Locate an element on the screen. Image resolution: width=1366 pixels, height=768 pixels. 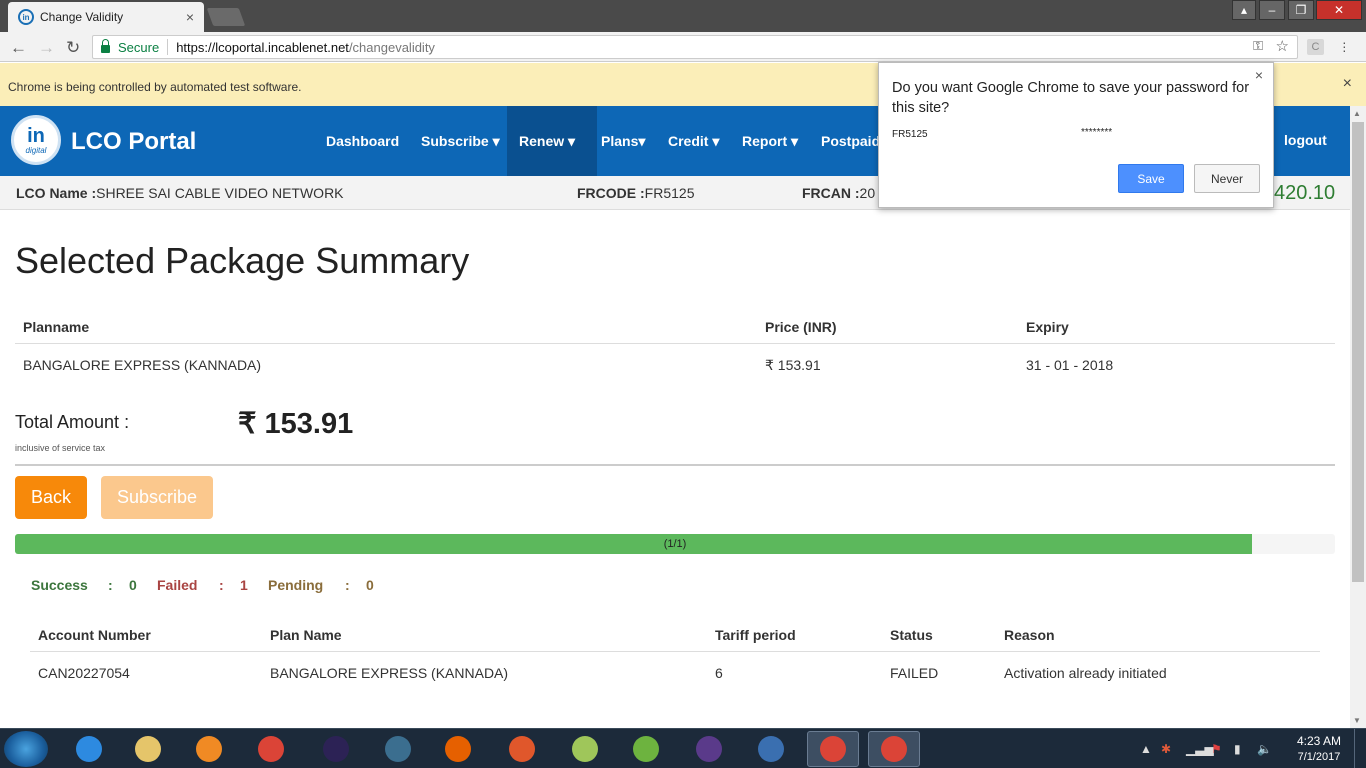
table-header-row: Planname Price (INR) Expiry is located at coordinates (675, 325).